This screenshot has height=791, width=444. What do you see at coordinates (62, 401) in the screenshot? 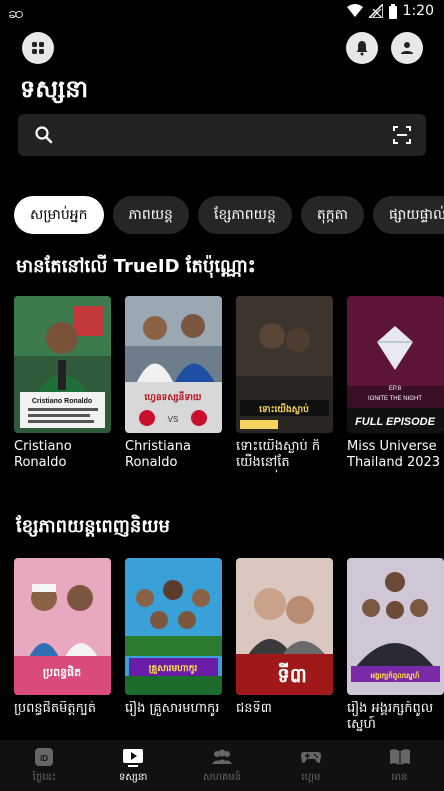
I see `thumb-caption: Cristiano Ronaldo` at bounding box center [62, 401].